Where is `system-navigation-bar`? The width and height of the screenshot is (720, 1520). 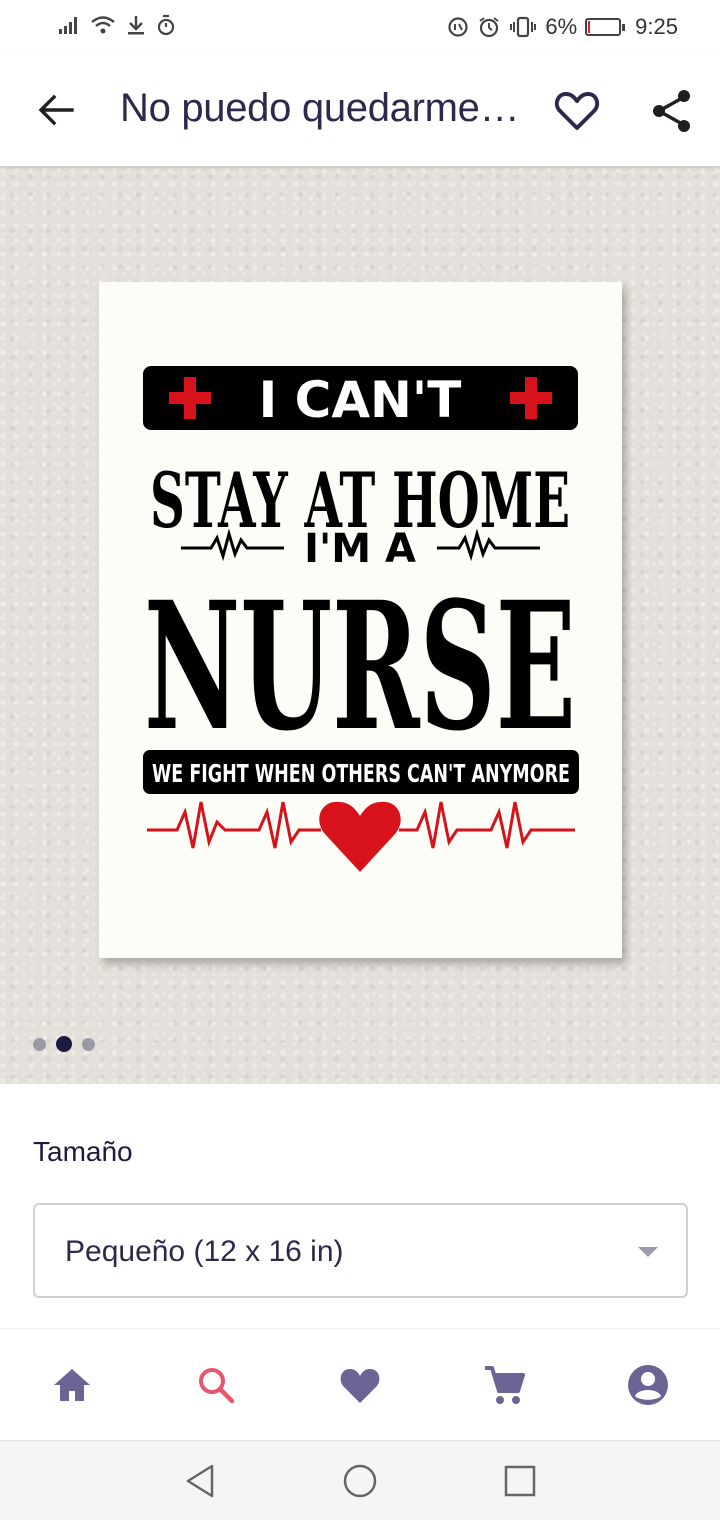 system-navigation-bar is located at coordinates (360, 1480).